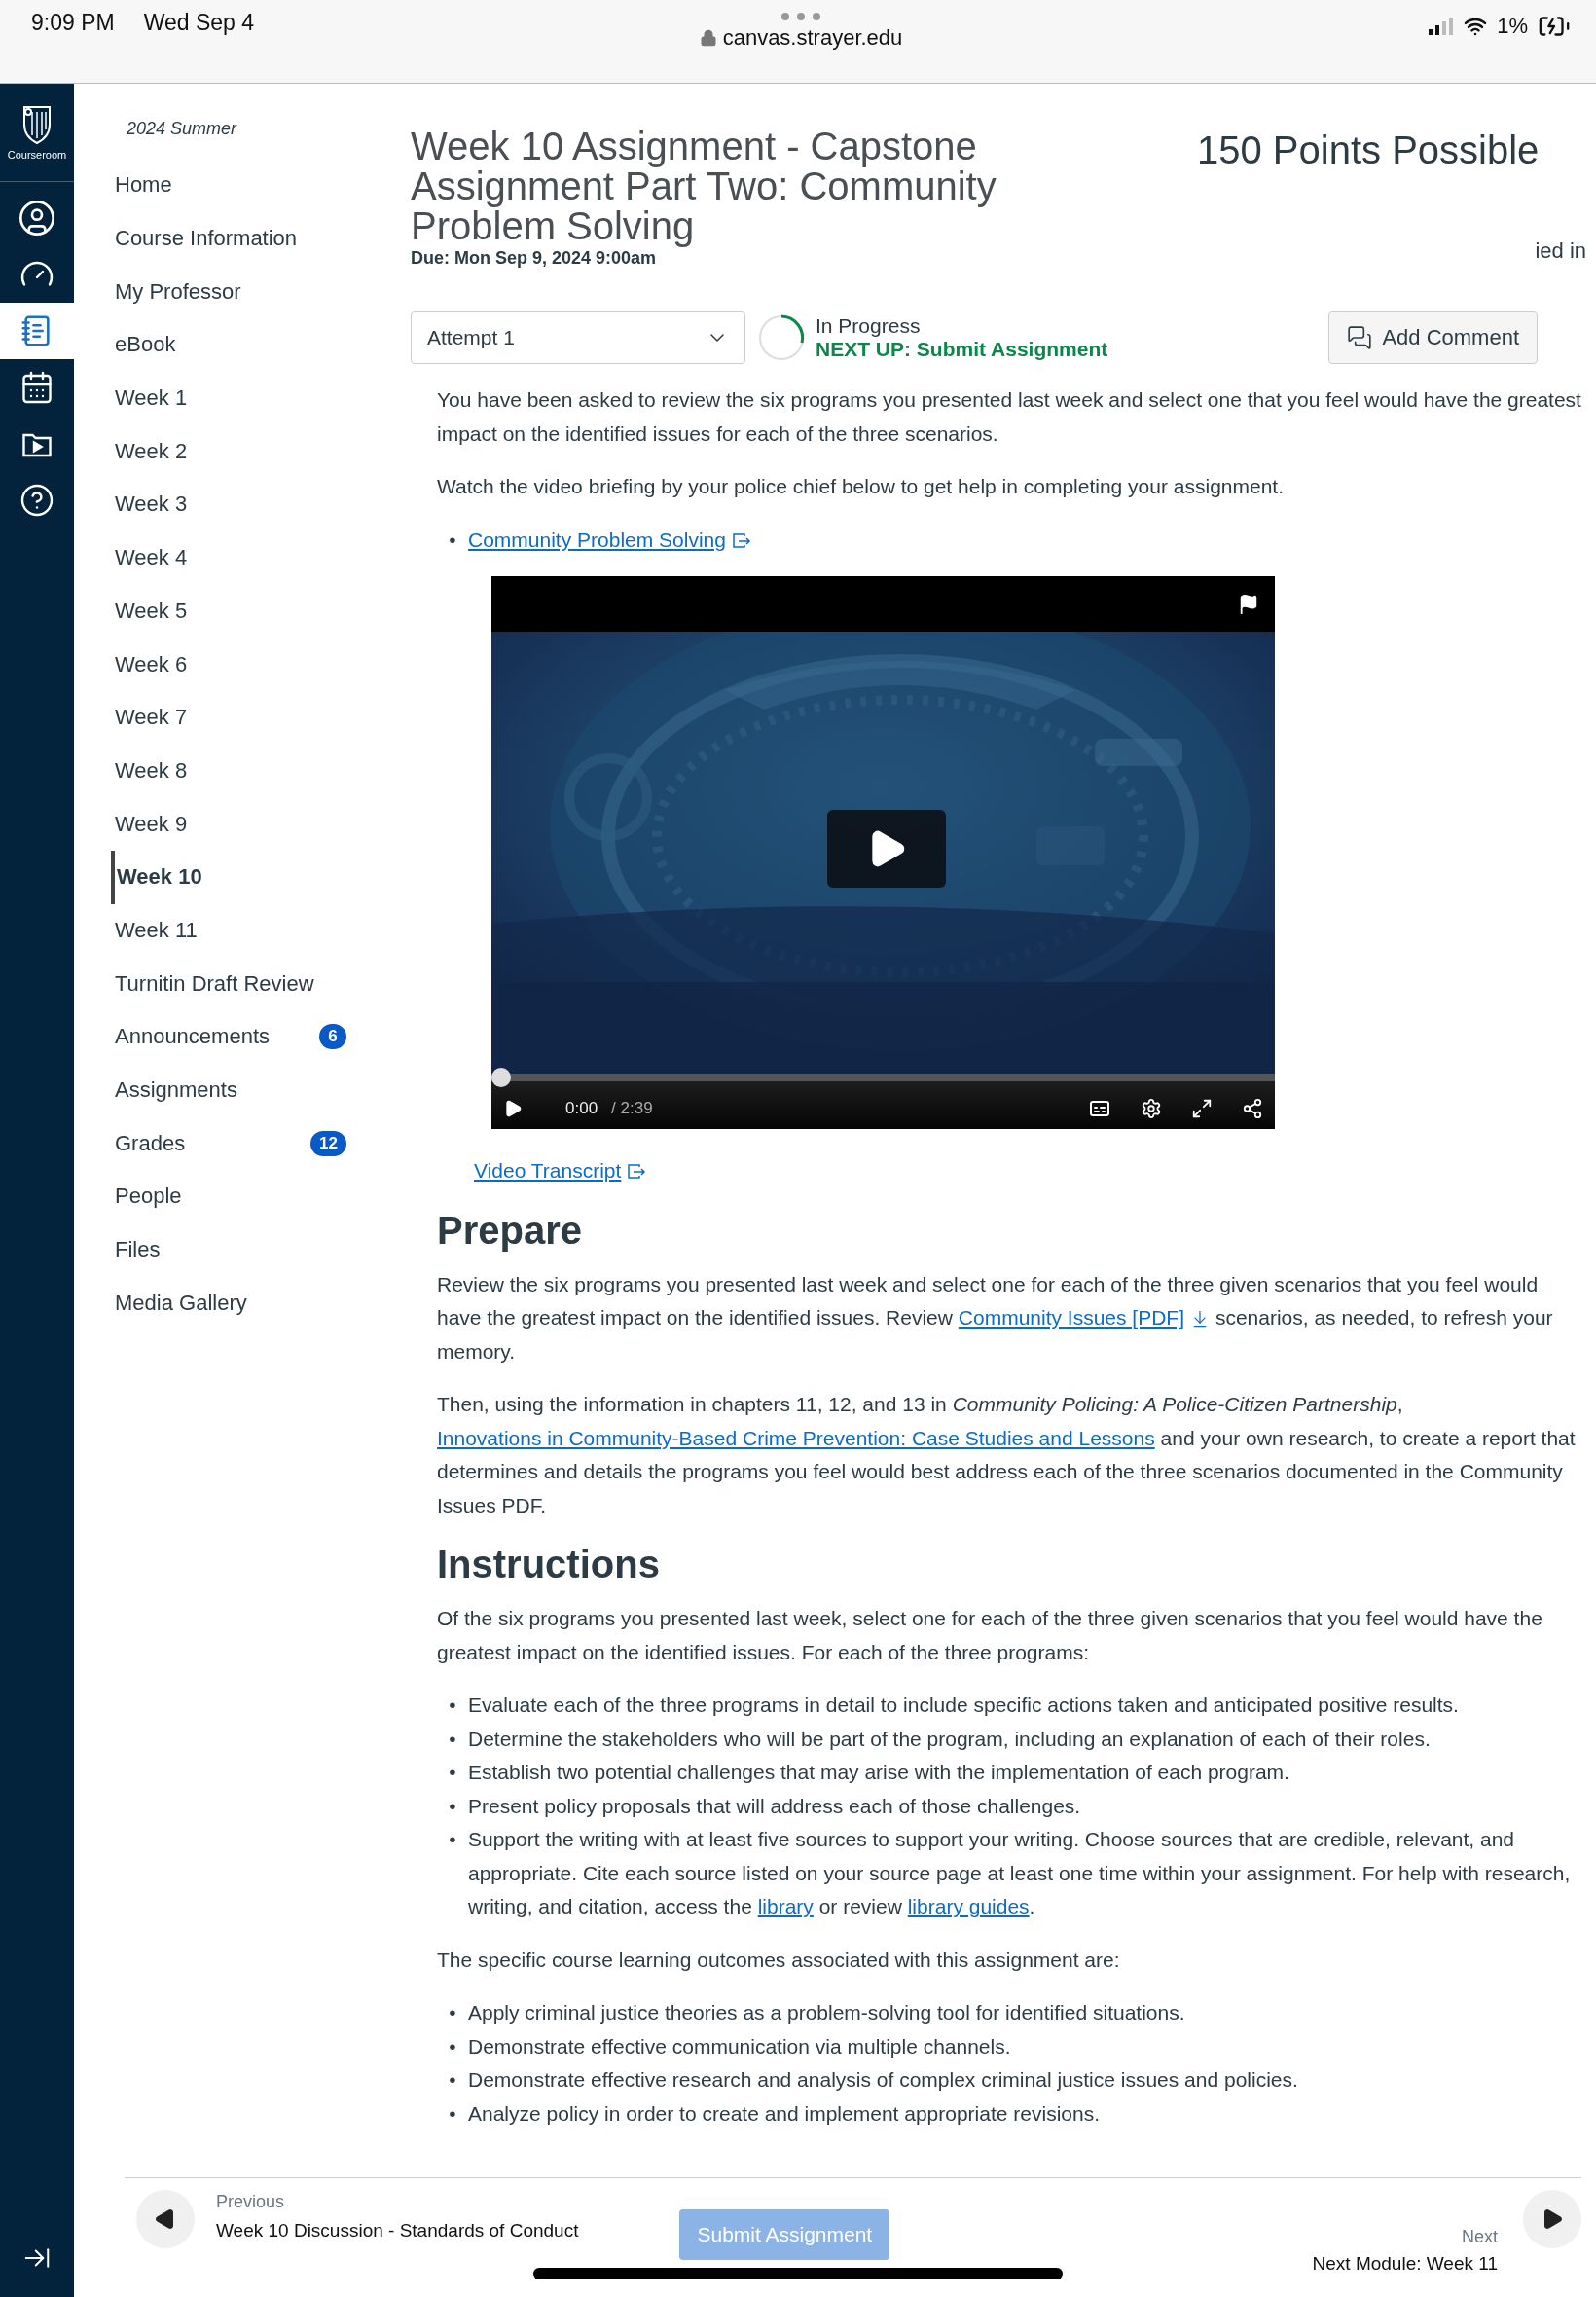 Image resolution: width=1596 pixels, height=2297 pixels. What do you see at coordinates (1433, 337) in the screenshot?
I see `add-comment-button: Add Comment` at bounding box center [1433, 337].